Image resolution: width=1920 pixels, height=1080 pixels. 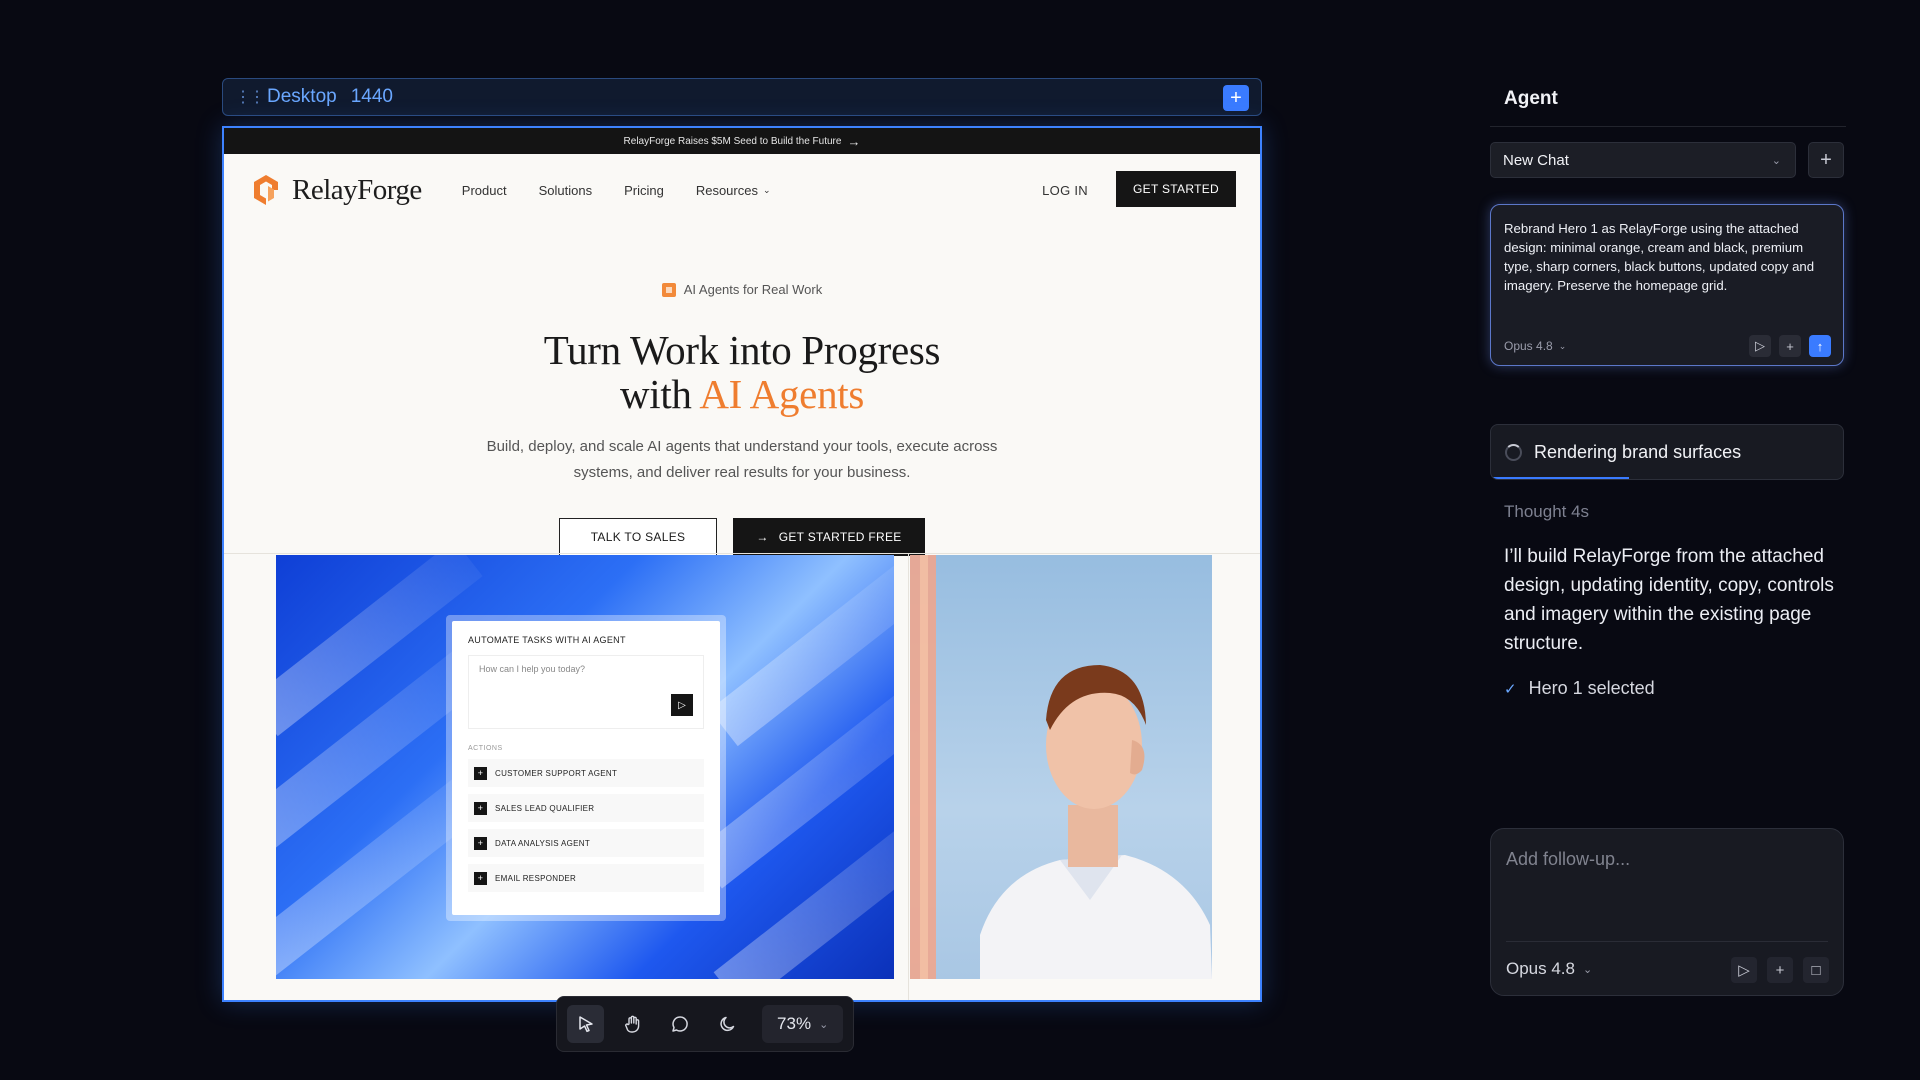 I want to click on check-icon: ✓, so click(x=1510, y=689).